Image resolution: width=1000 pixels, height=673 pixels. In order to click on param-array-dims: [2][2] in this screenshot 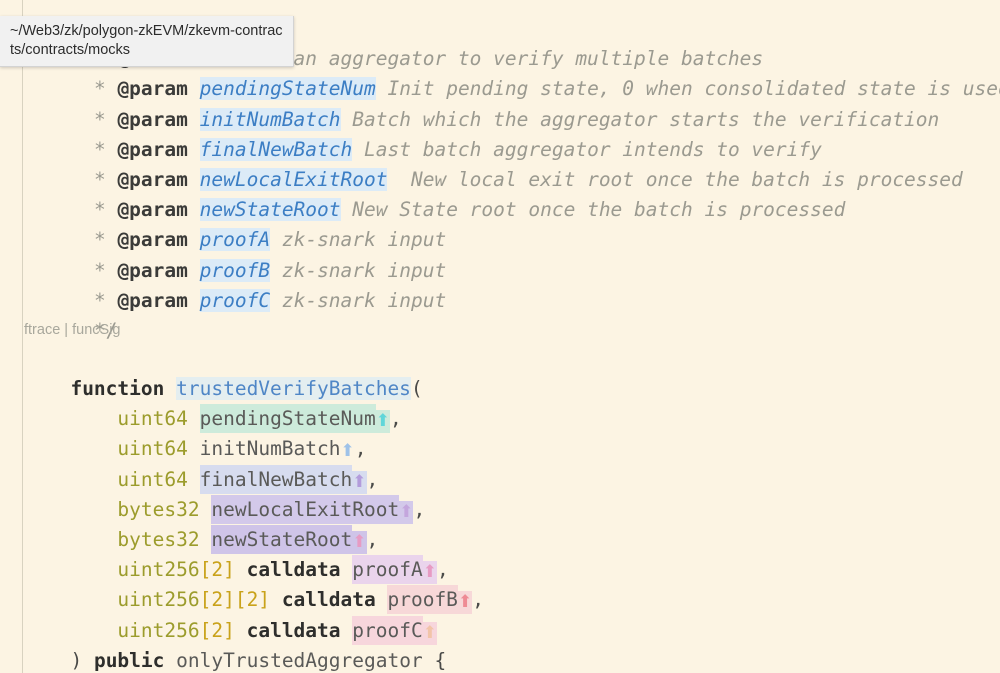, I will do `click(235, 600)`.